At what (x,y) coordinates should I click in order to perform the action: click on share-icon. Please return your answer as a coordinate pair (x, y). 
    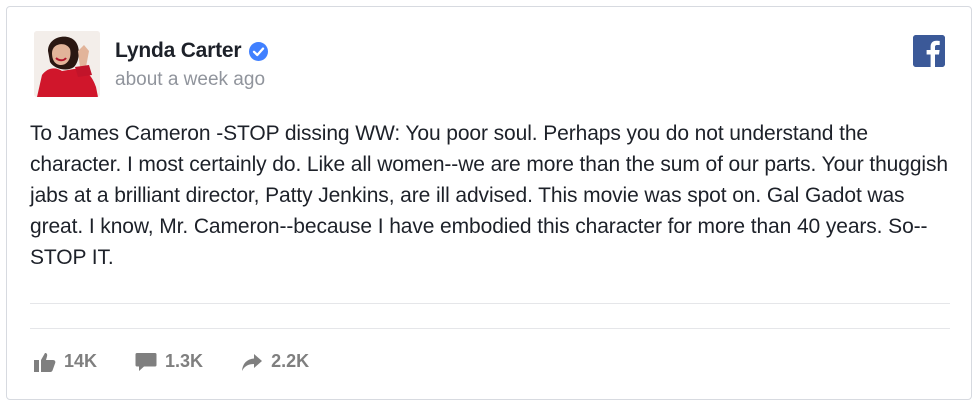
    Looking at the image, I should click on (252, 362).